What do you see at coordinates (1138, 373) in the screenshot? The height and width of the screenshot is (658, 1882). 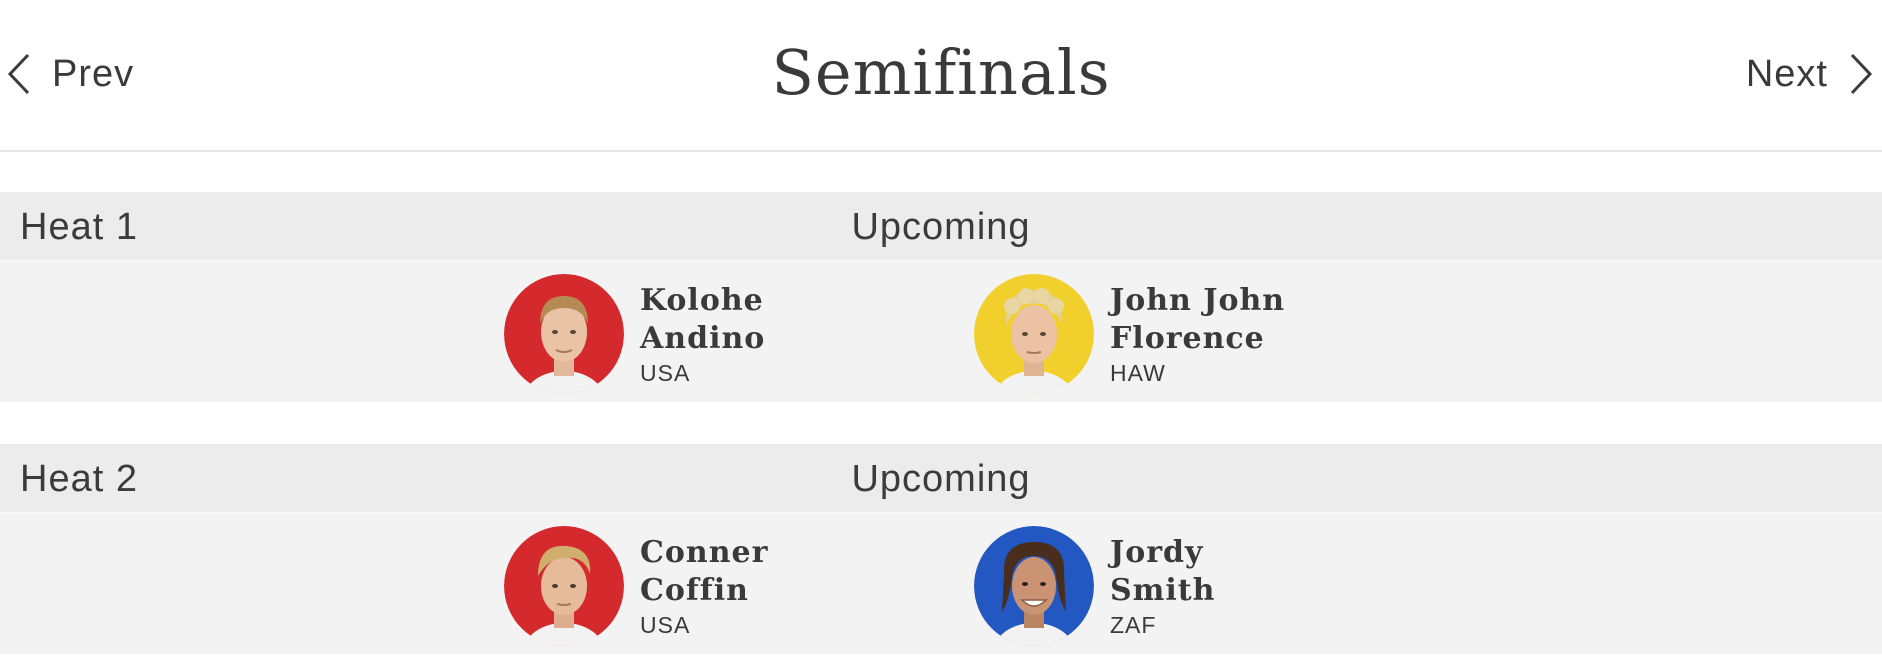 I see `athlete-country: HAW` at bounding box center [1138, 373].